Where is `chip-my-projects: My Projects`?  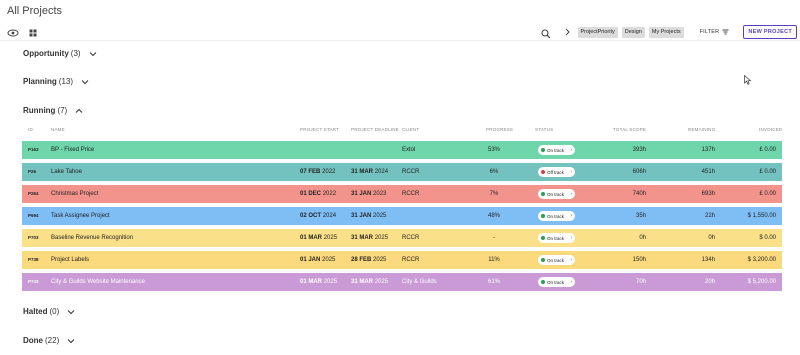
chip-my-projects: My Projects is located at coordinates (666, 32).